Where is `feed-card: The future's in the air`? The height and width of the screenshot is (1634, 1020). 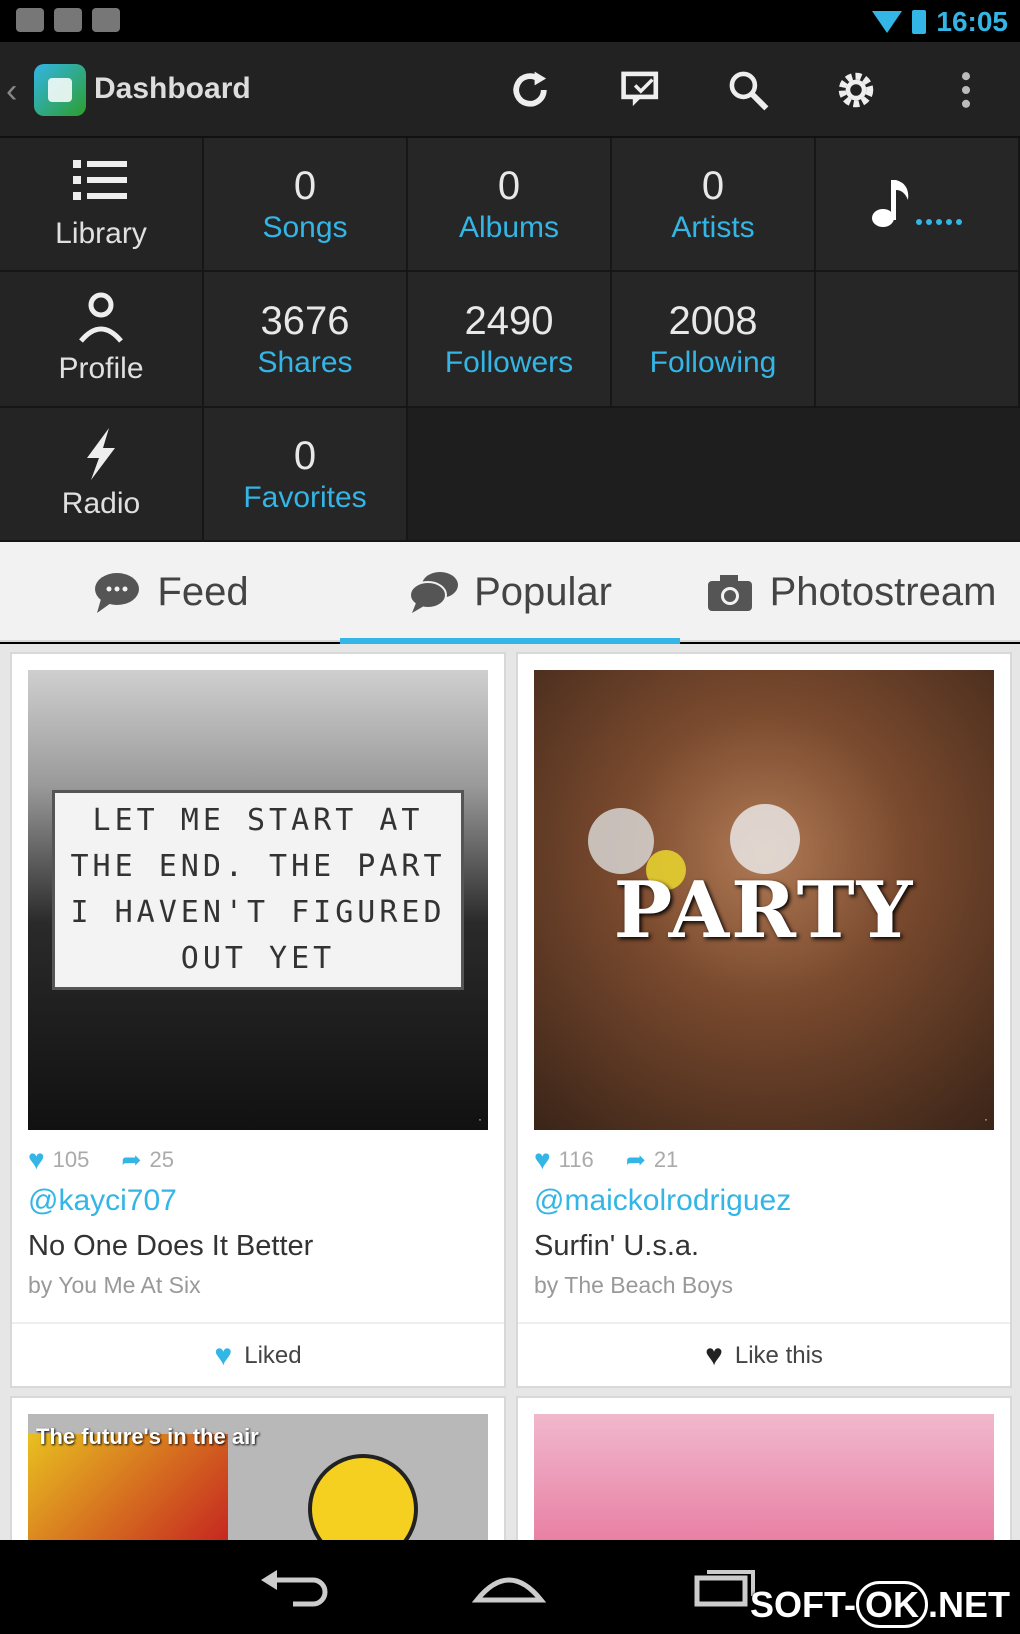 feed-card: The future's in the air is located at coordinates (258, 1468).